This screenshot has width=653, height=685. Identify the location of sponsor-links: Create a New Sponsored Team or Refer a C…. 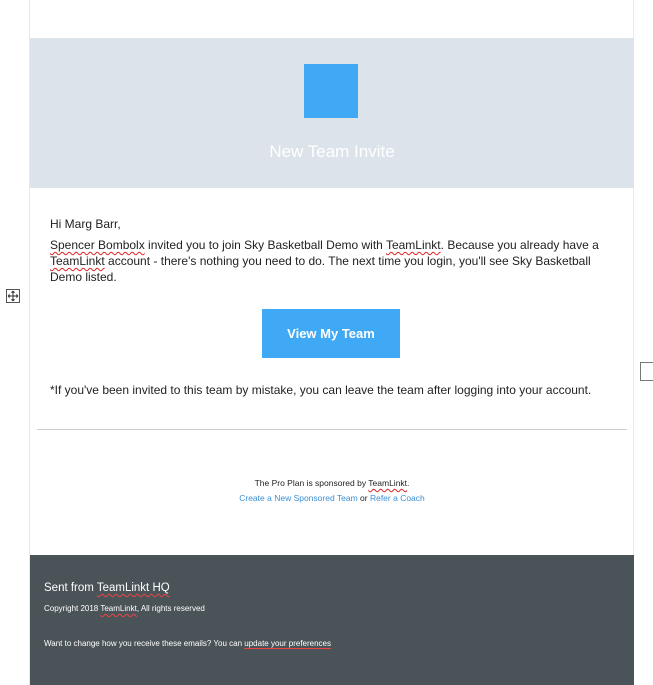
(332, 498).